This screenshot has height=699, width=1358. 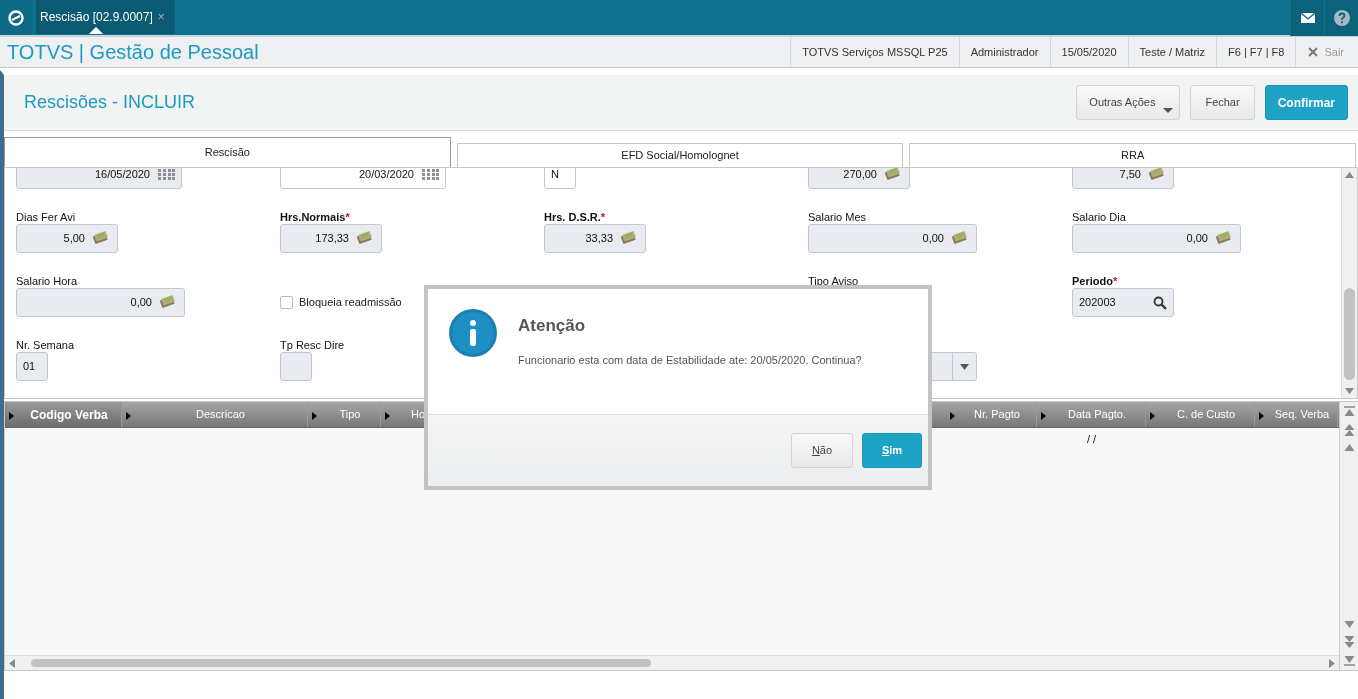 What do you see at coordinates (32, 366) in the screenshot?
I see `input-field: 01` at bounding box center [32, 366].